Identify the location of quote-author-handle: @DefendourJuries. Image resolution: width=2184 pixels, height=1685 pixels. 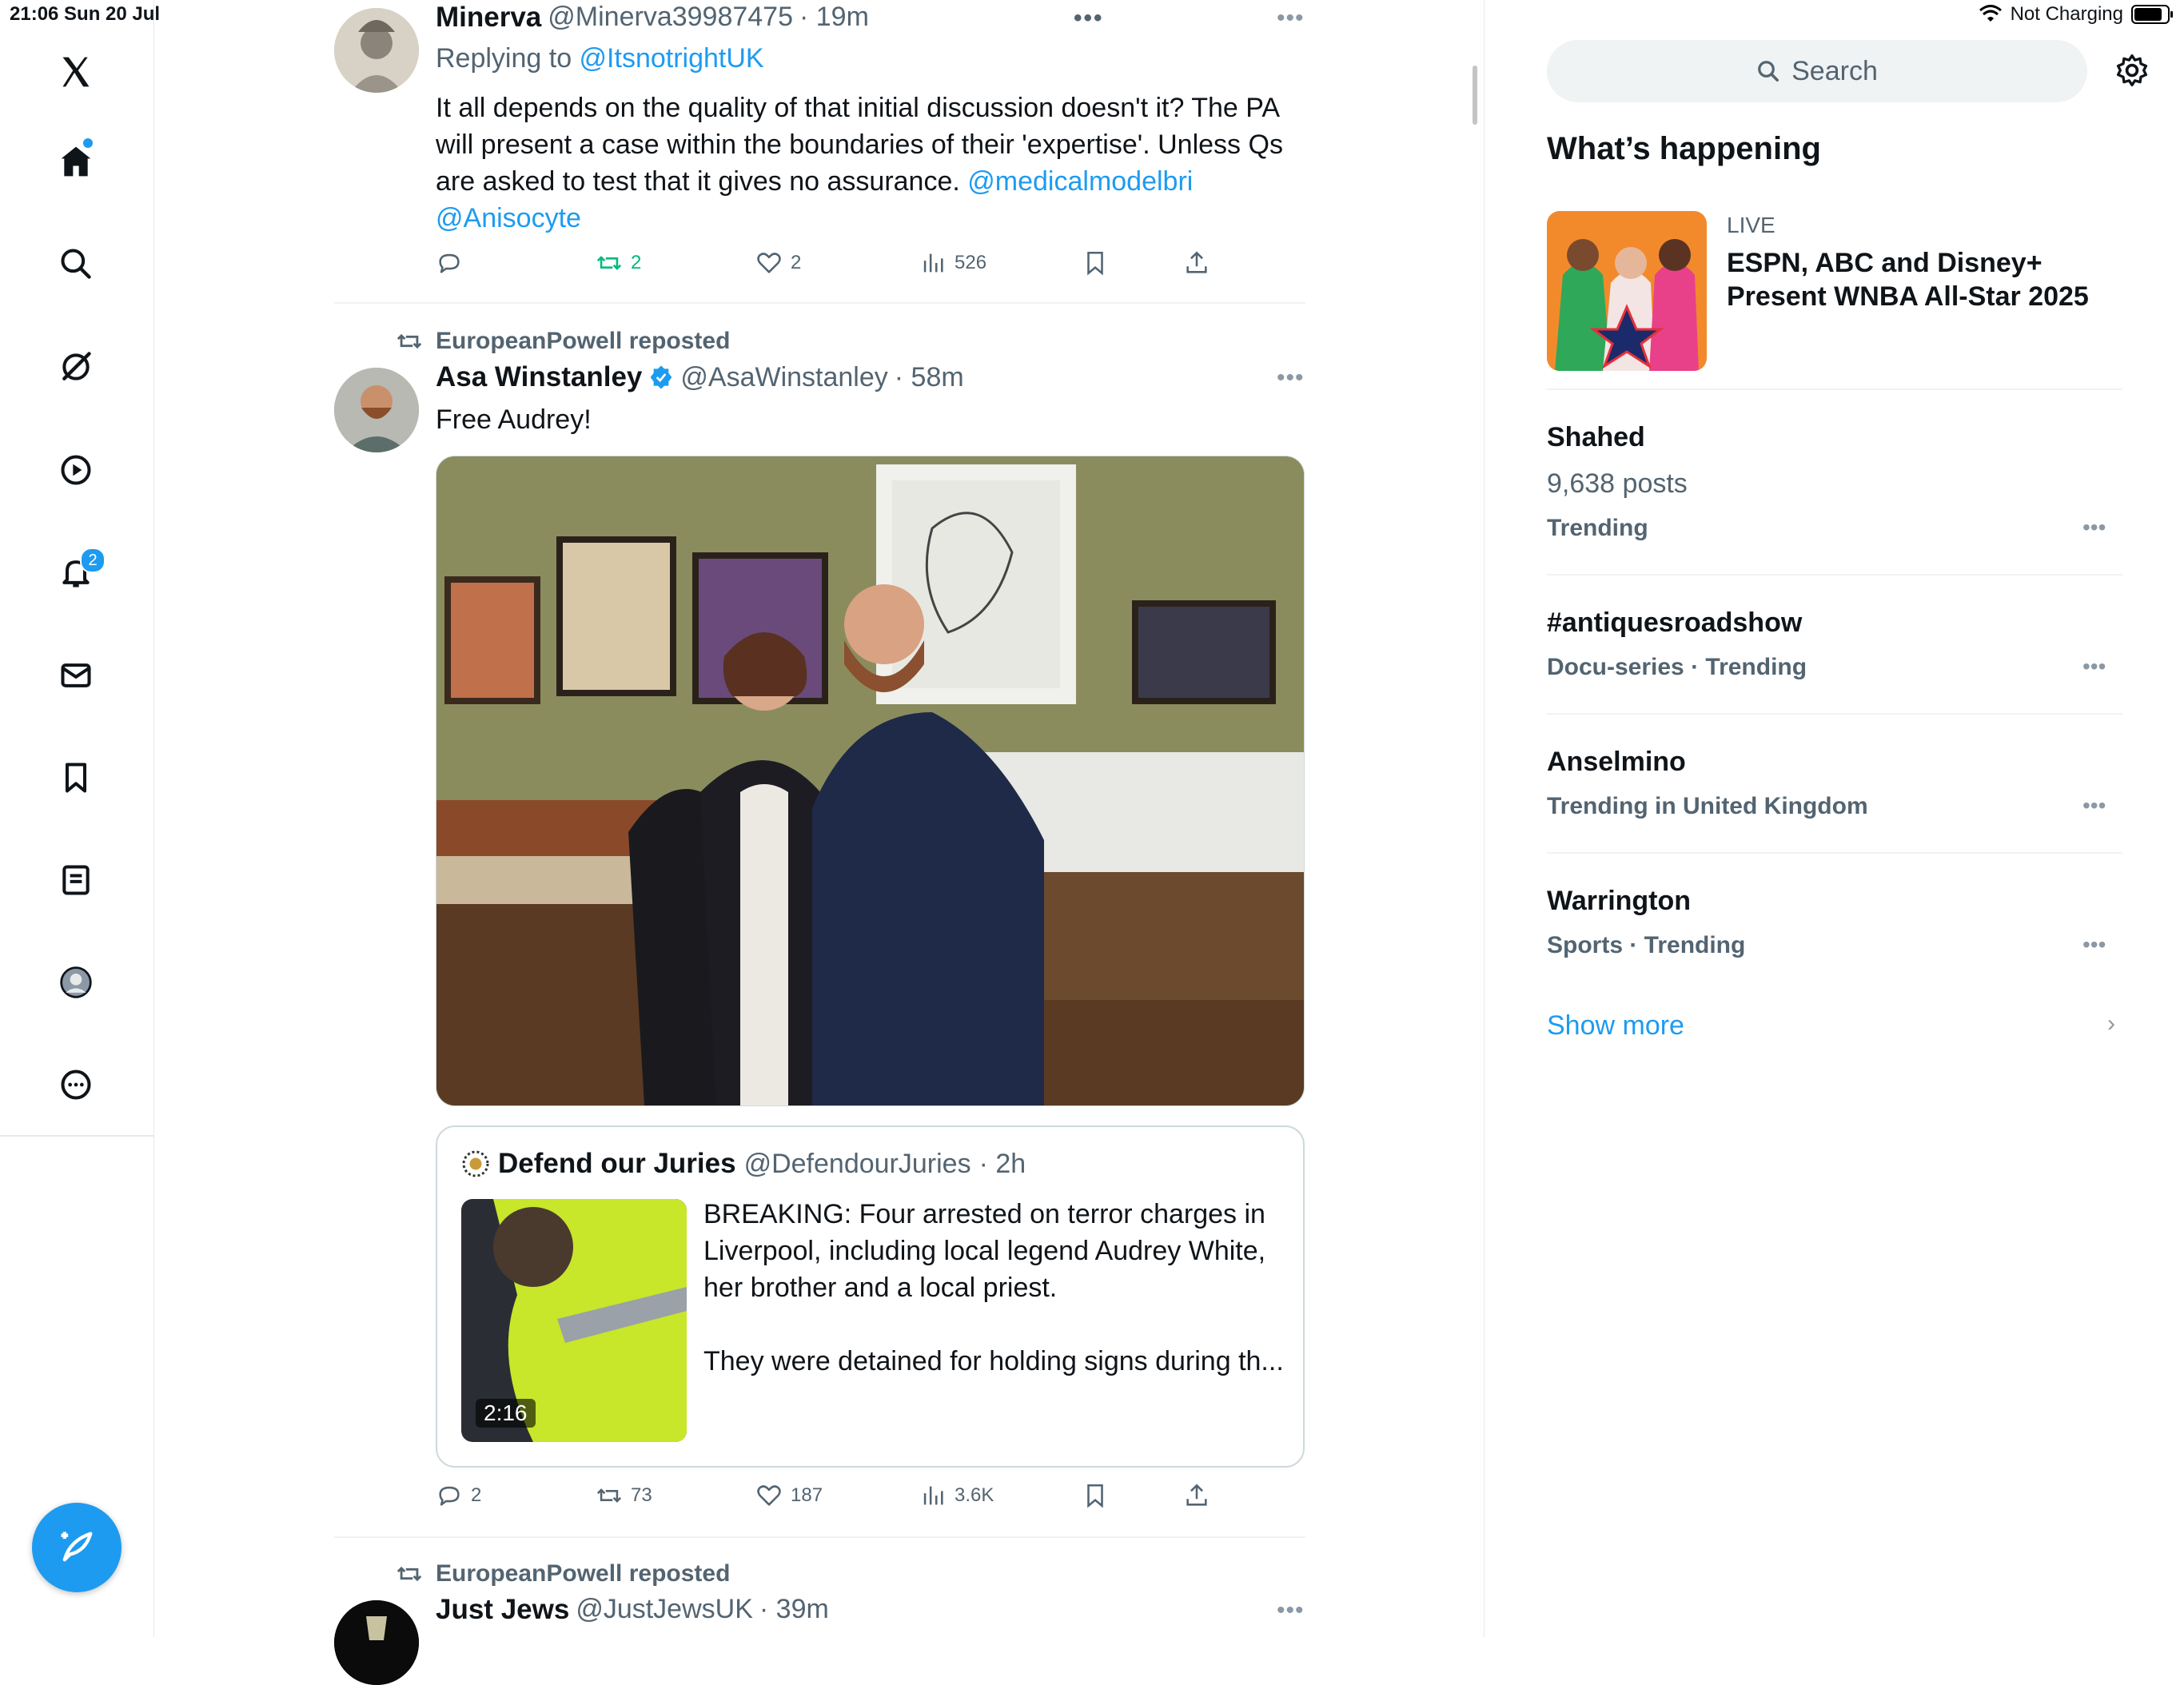
(857, 1164).